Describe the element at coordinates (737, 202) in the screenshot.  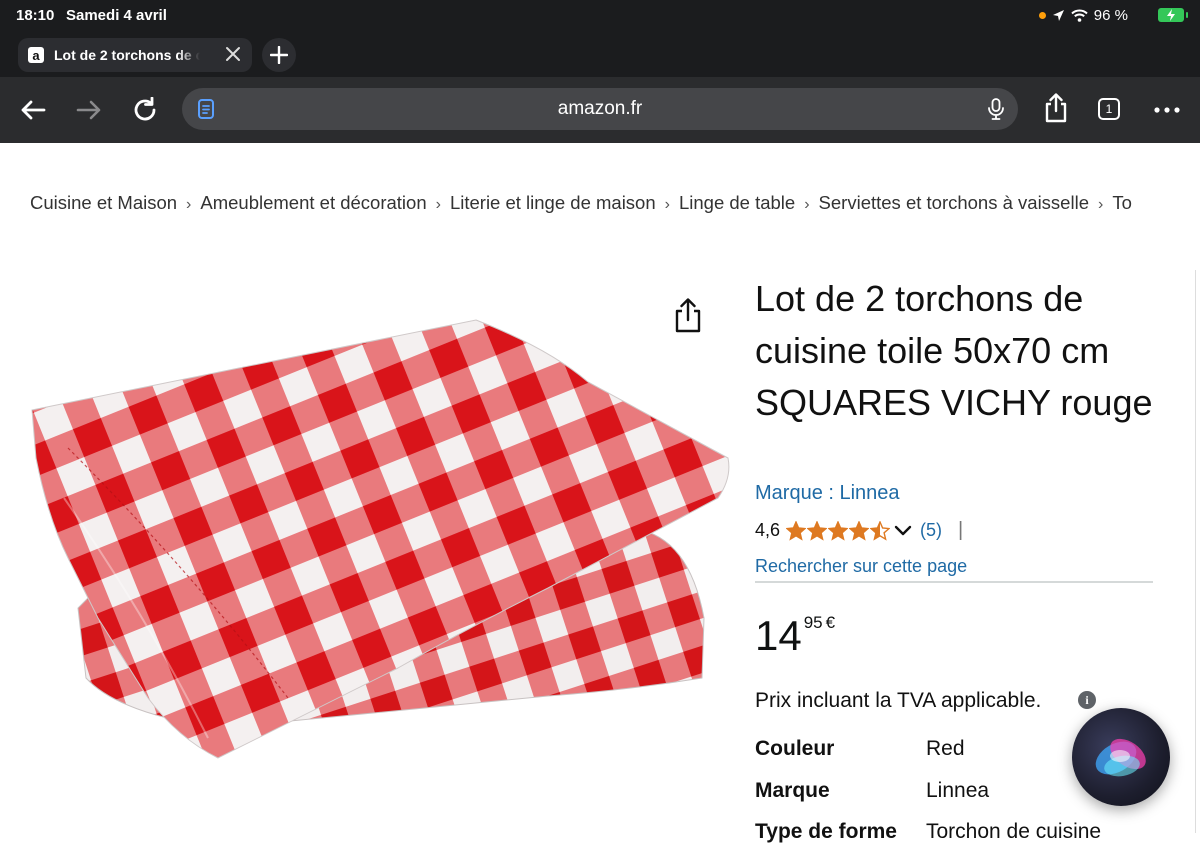
I see `breadcrumb-link: Linge de table` at that location.